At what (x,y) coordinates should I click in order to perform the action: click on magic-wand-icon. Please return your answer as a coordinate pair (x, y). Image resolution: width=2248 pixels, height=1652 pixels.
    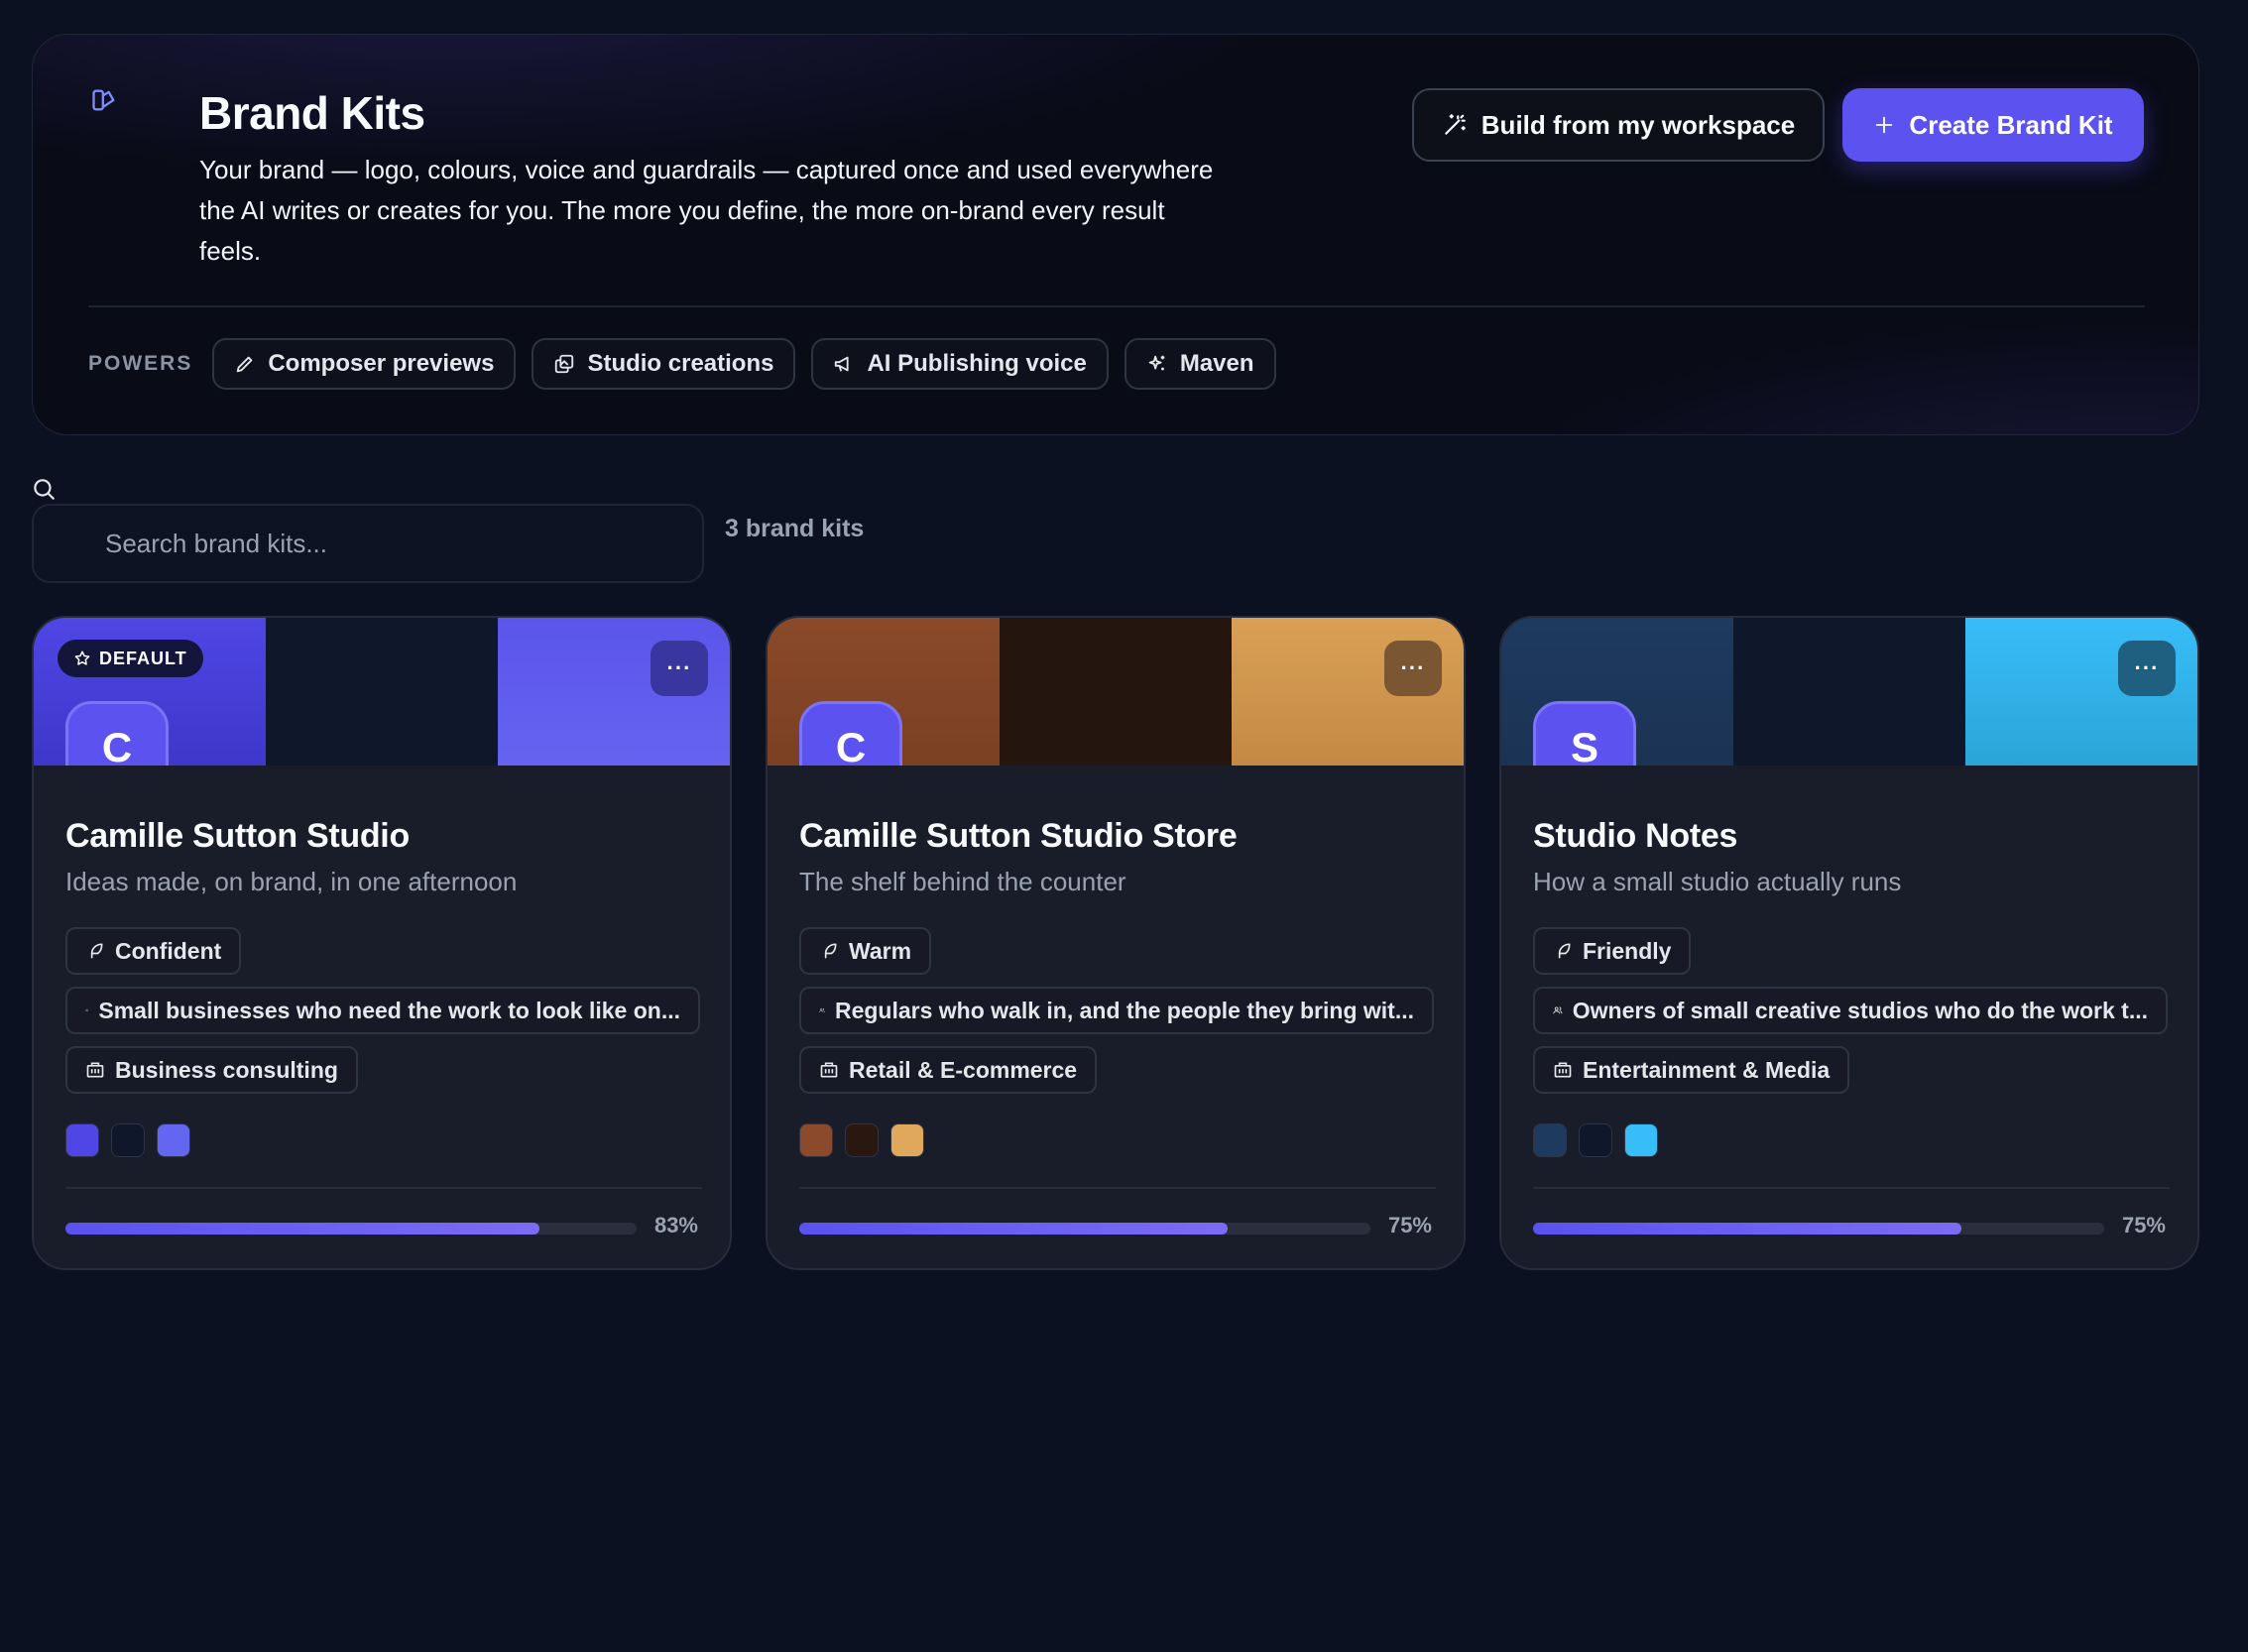
    Looking at the image, I should click on (1455, 124).